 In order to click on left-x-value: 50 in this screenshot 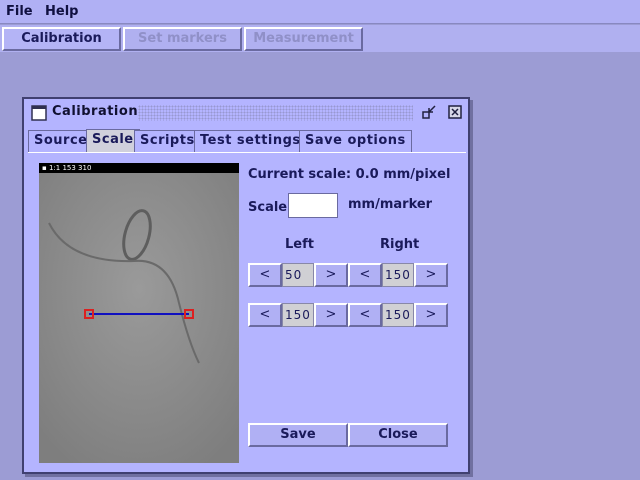, I will do `click(298, 275)`.